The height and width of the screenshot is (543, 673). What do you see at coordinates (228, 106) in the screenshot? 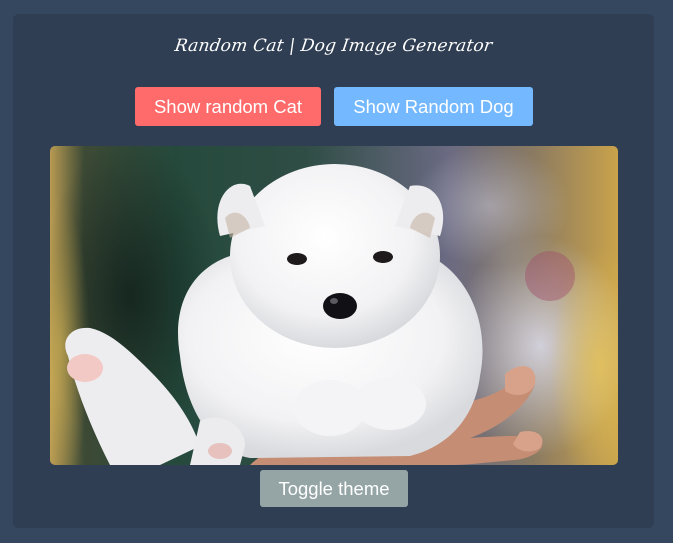
I see `show-random-cat-button: Show random Cat` at bounding box center [228, 106].